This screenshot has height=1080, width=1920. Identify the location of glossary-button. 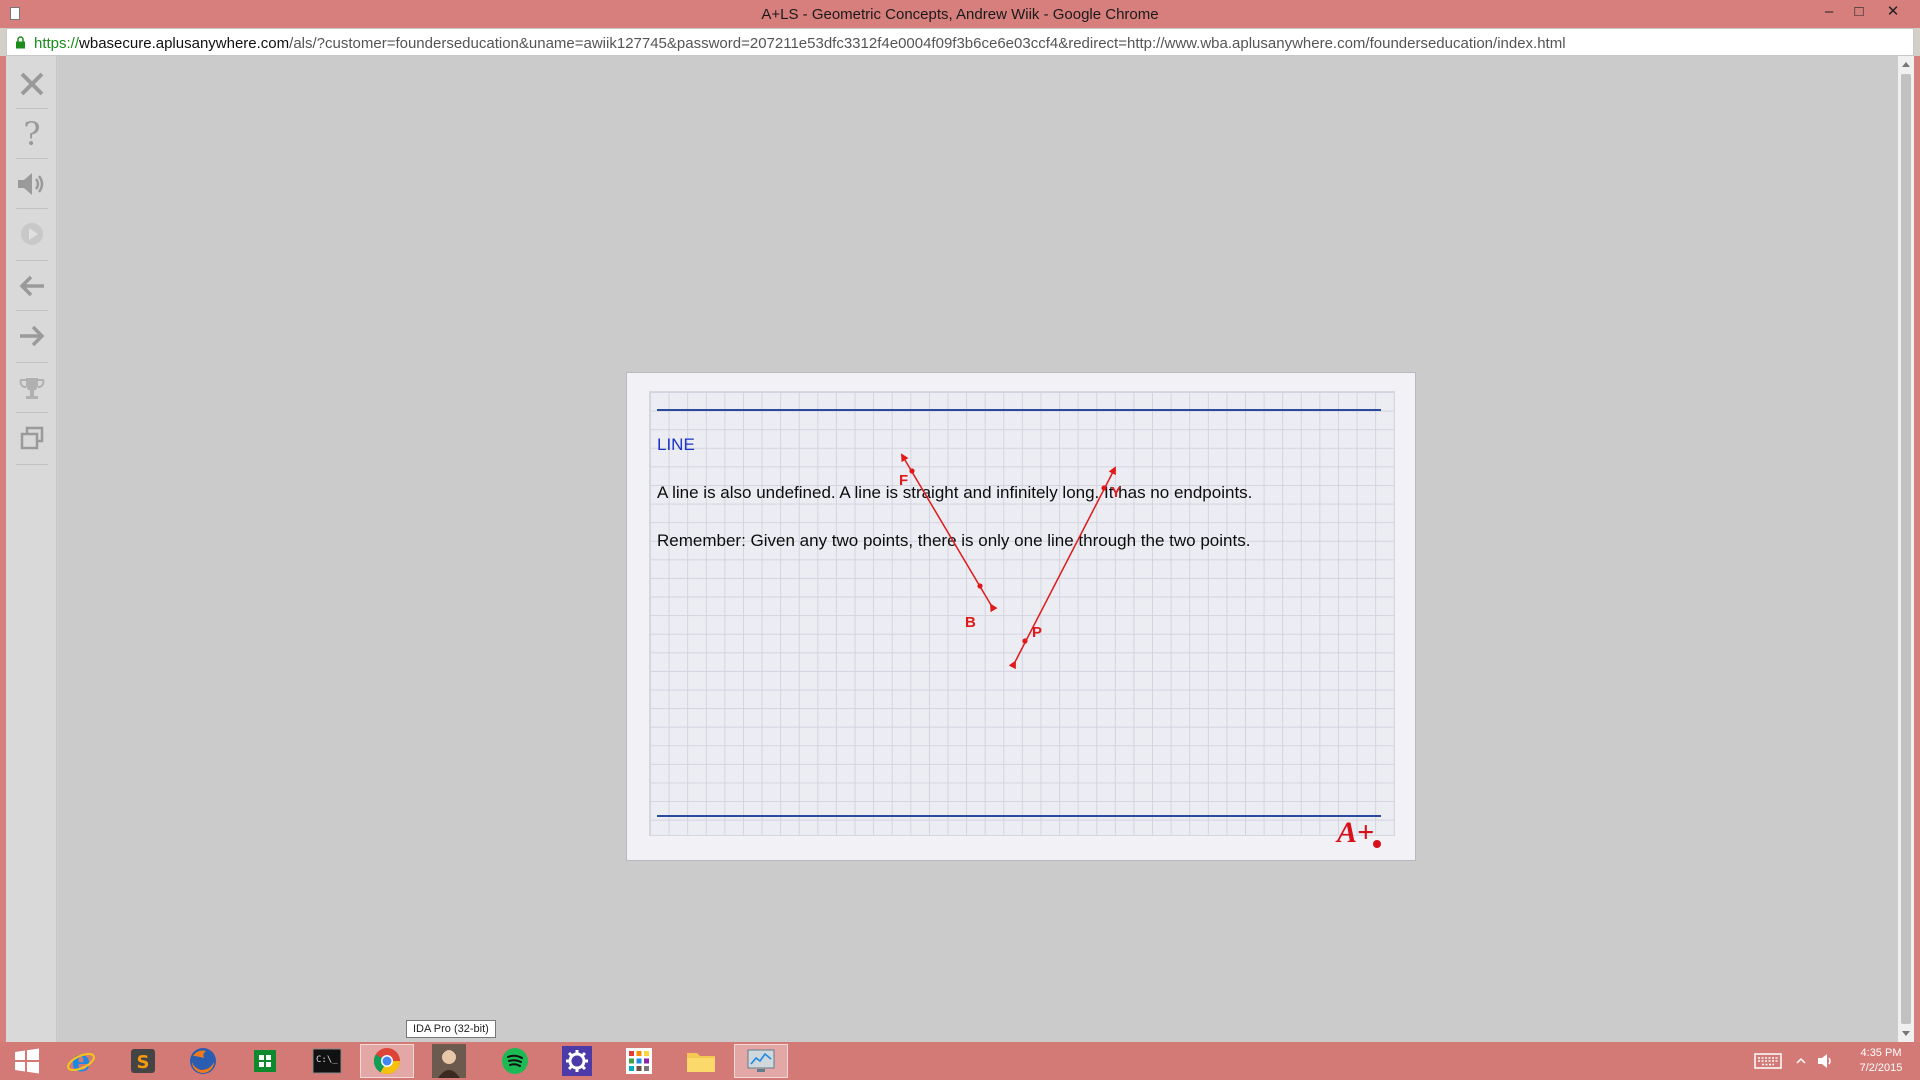
(32, 438).